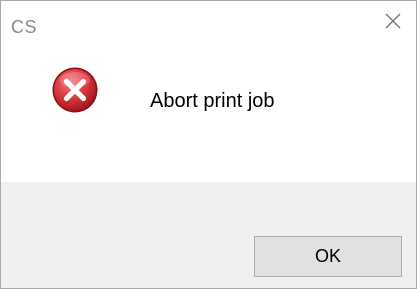 Image resolution: width=417 pixels, height=289 pixels. I want to click on dialog-message: Abort print job, so click(212, 101).